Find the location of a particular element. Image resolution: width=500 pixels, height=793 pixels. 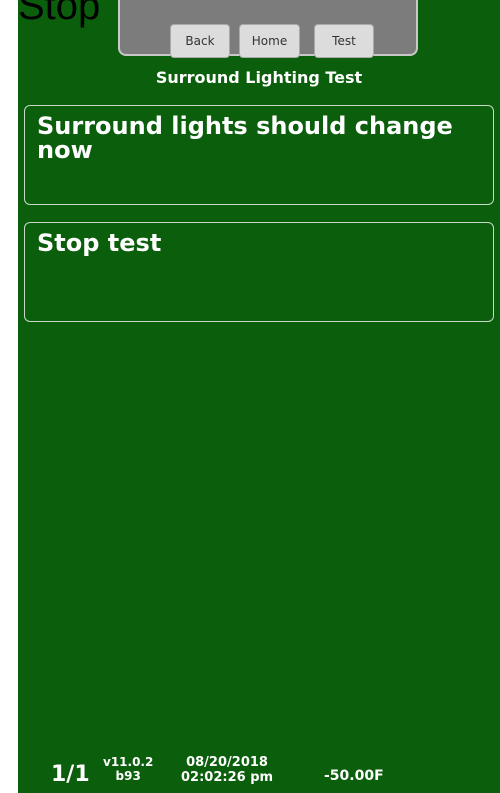

temperature-readout: -50.00F is located at coordinates (354, 776).